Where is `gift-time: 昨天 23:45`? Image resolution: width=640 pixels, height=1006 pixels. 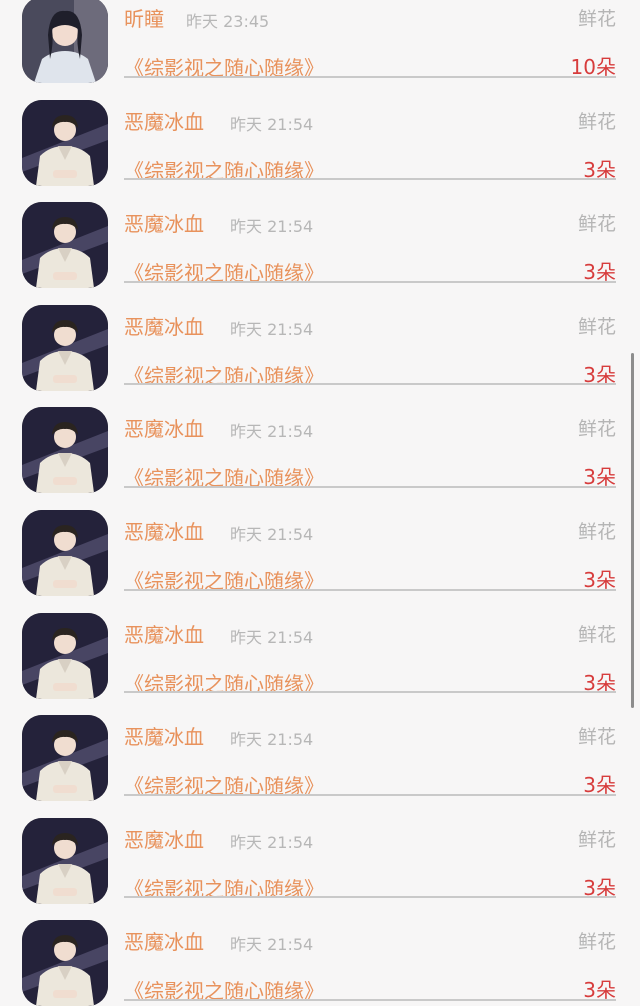 gift-time: 昨天 23:45 is located at coordinates (228, 21).